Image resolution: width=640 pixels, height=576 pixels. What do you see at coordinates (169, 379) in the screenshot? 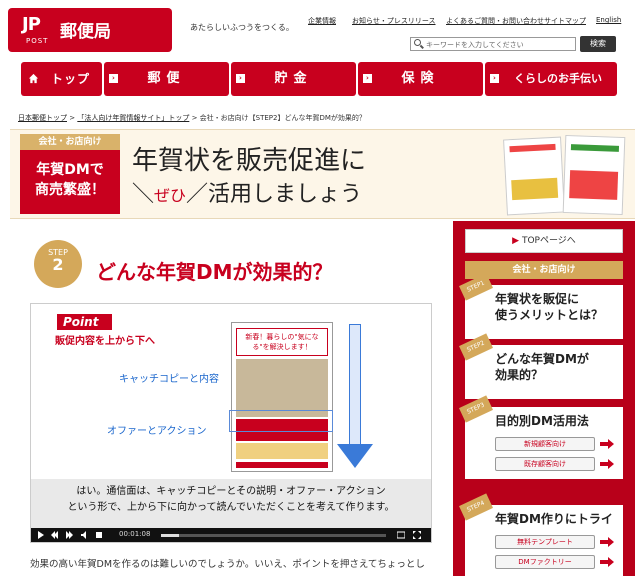
I see `label-catchcopy: キャッチコピーと内容` at bounding box center [169, 379].